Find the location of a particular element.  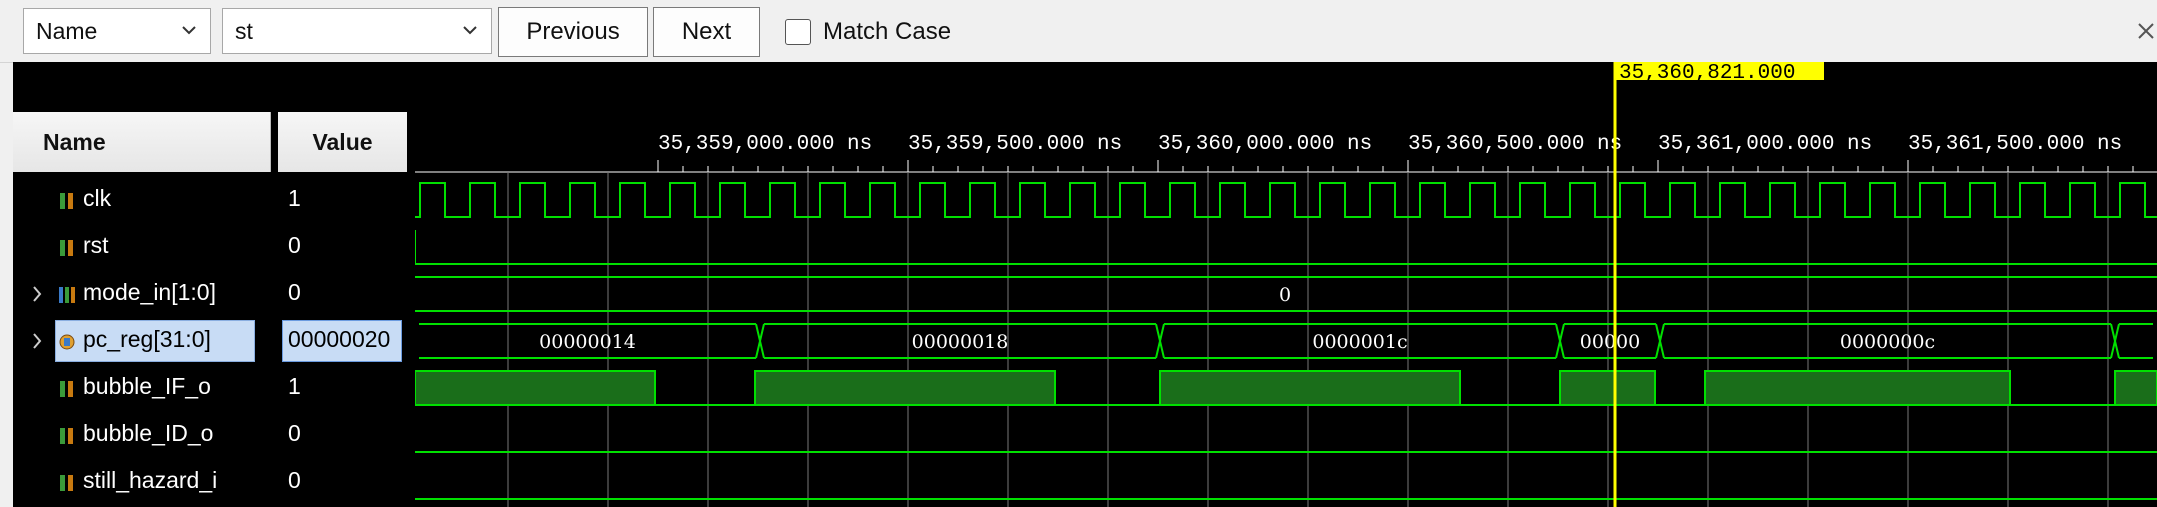

signal-name: bubble_IF_o is located at coordinates (147, 386).